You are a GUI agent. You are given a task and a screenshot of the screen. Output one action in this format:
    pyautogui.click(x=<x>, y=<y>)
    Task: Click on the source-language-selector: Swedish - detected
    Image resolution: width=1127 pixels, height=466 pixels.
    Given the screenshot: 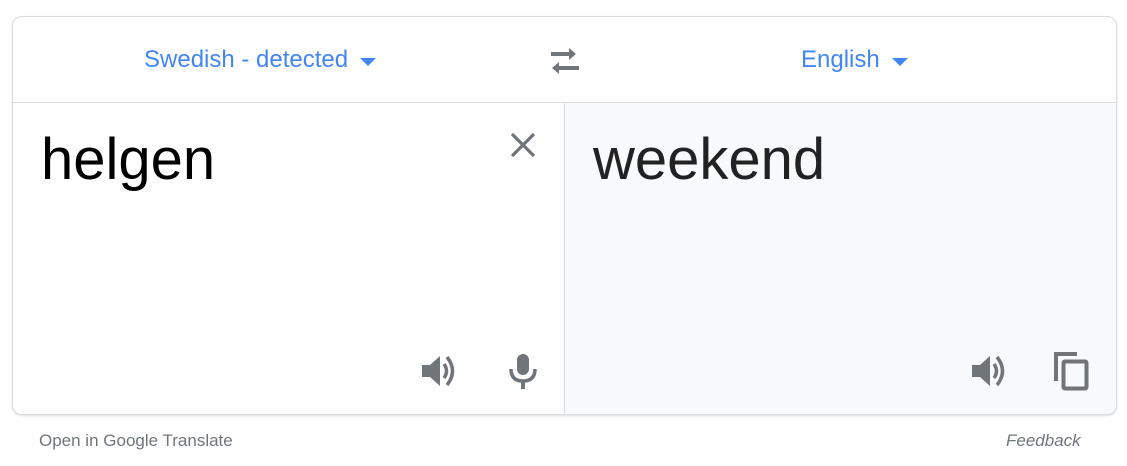 What is the action you would take?
    pyautogui.click(x=260, y=60)
    